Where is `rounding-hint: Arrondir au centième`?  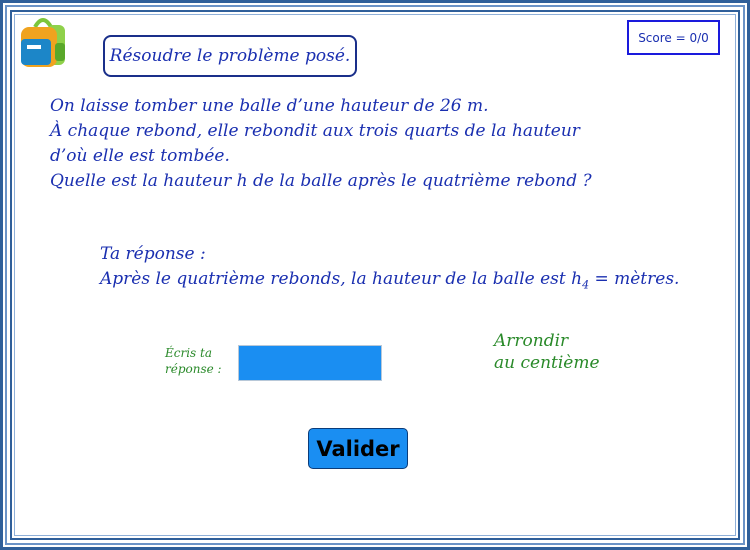
rounding-hint: Arrondir au centième is located at coordinates (547, 352).